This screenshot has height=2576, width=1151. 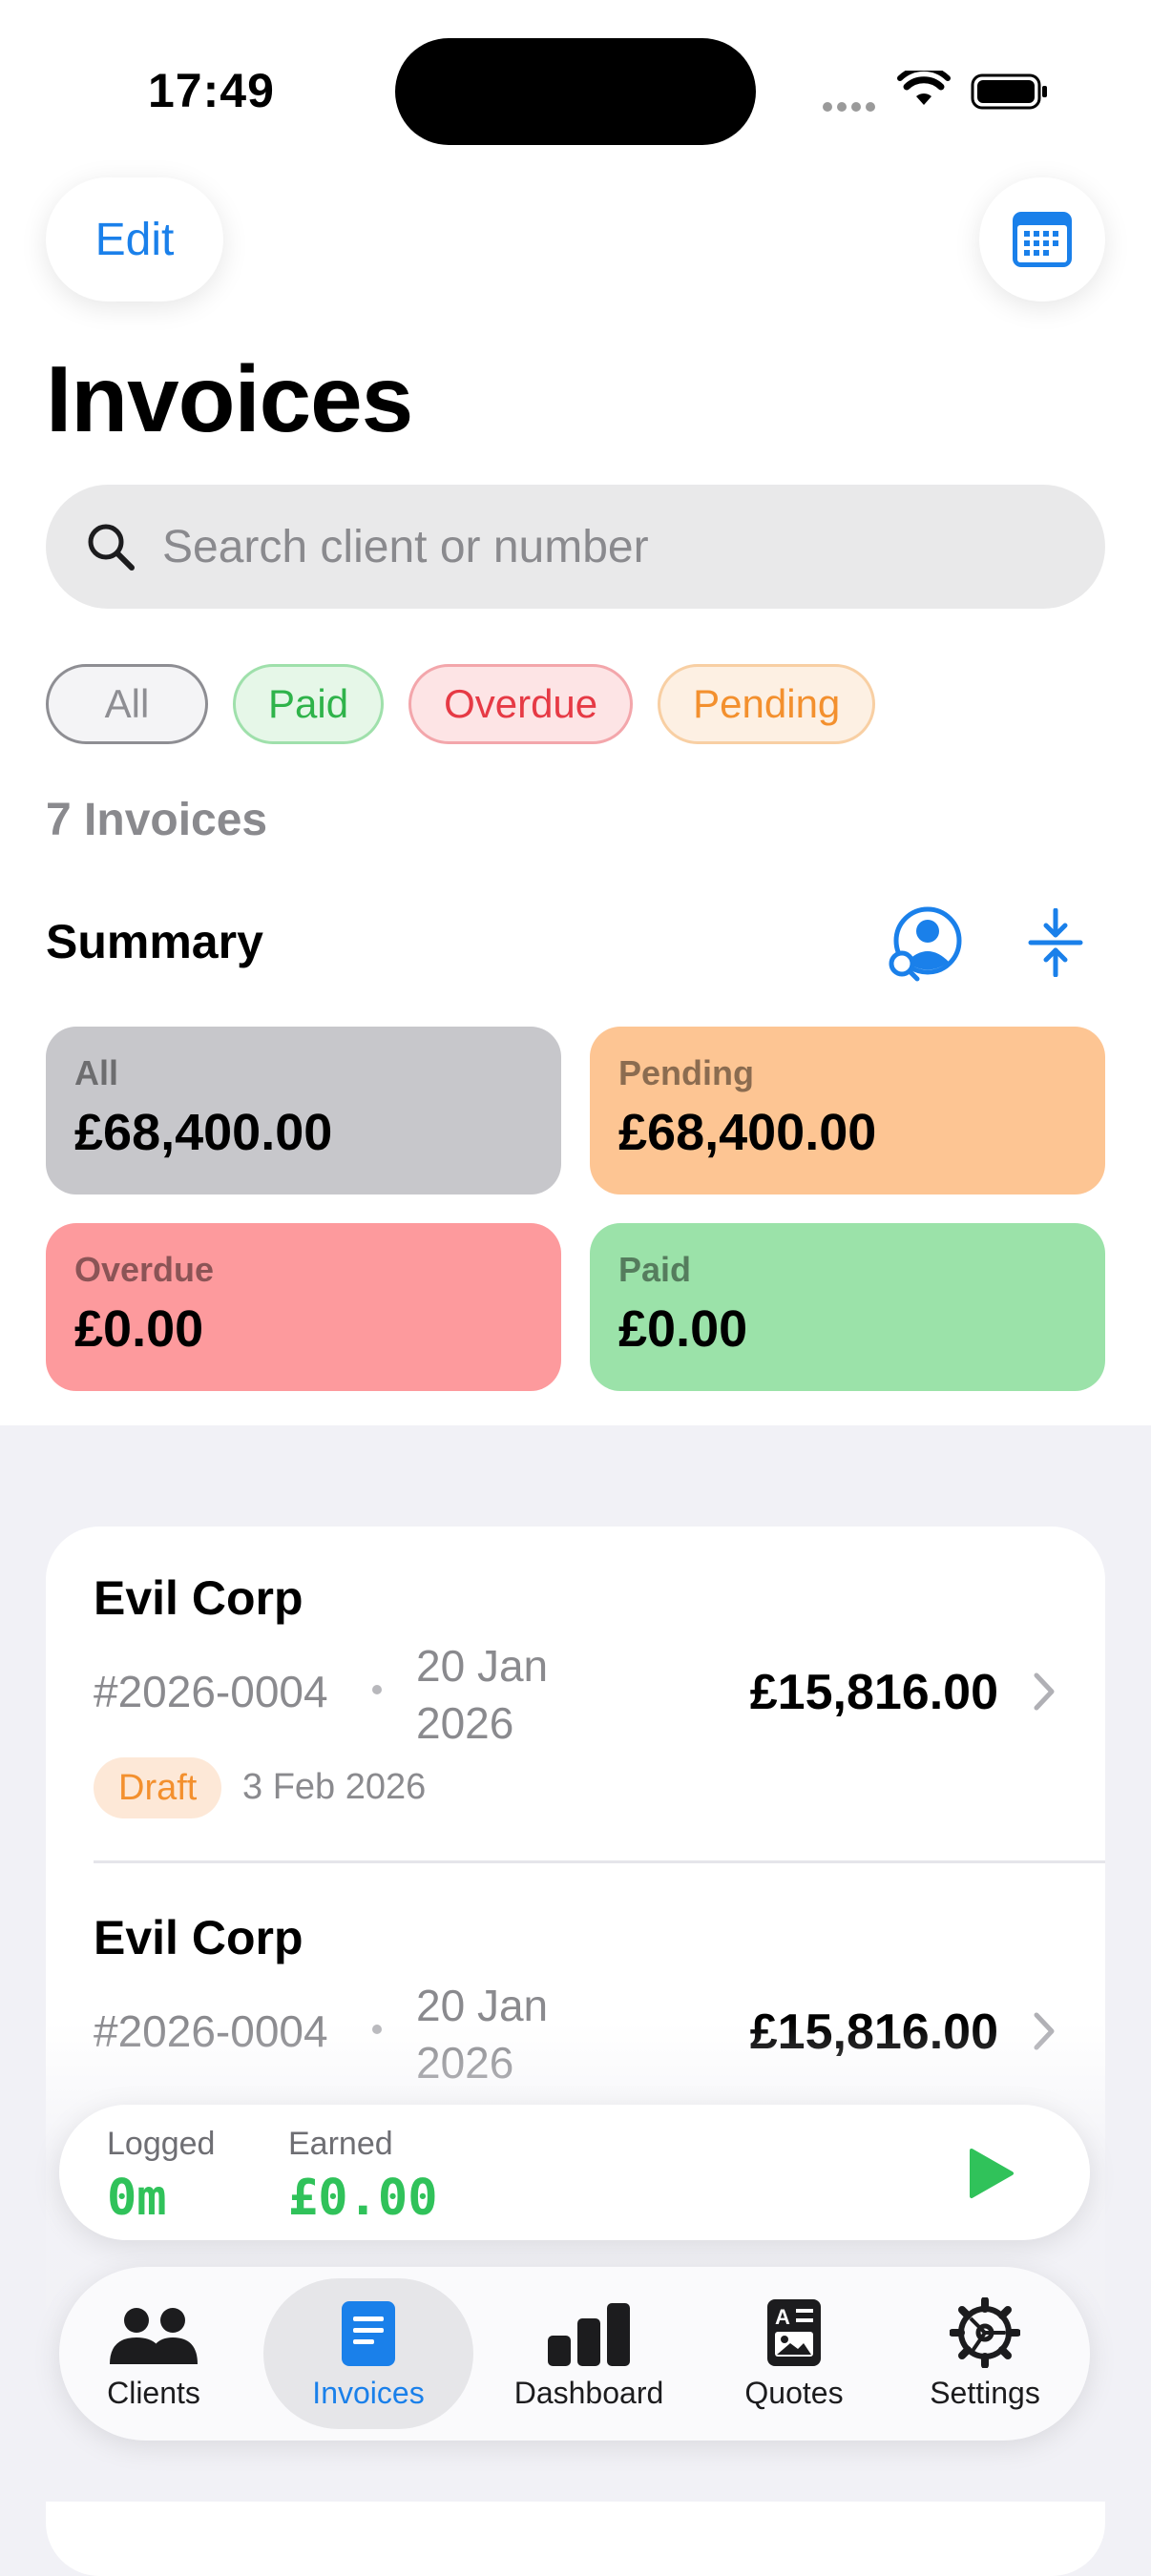 I want to click on edit-button: Edit, so click(x=134, y=239).